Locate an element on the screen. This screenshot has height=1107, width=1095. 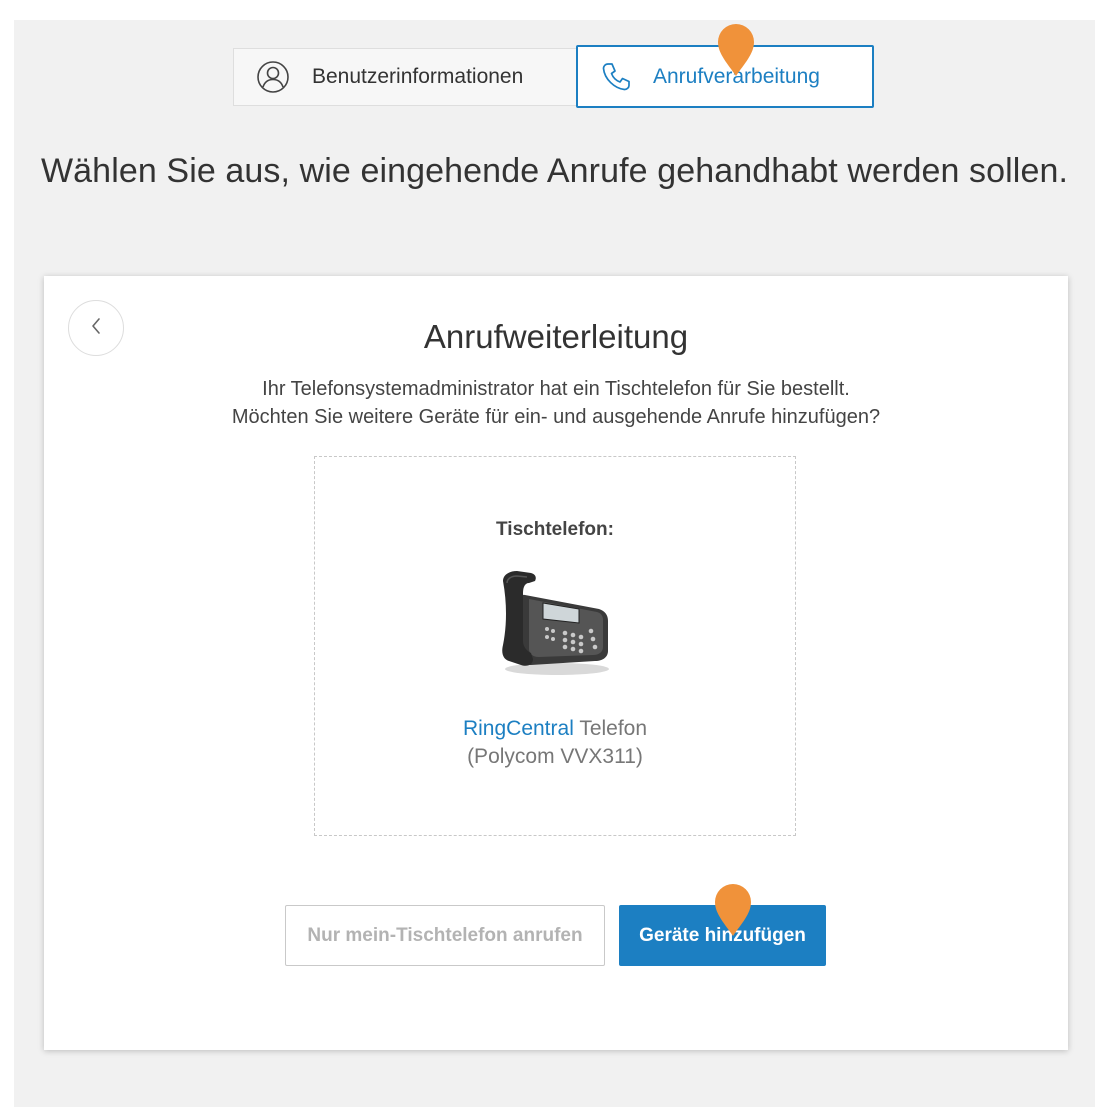
tab-user-information-label: Benutzerinformationen is located at coordinates (418, 76).